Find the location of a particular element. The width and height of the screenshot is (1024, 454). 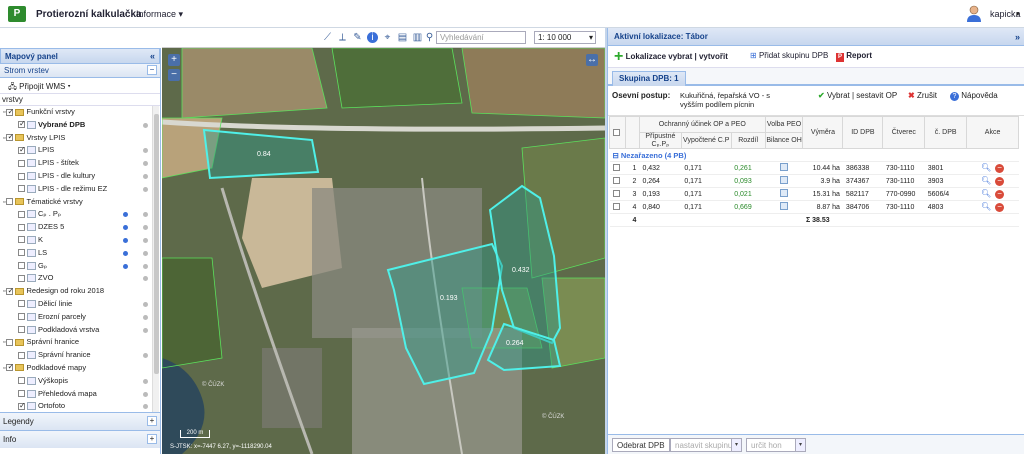

select-all-header is located at coordinates (617, 132).